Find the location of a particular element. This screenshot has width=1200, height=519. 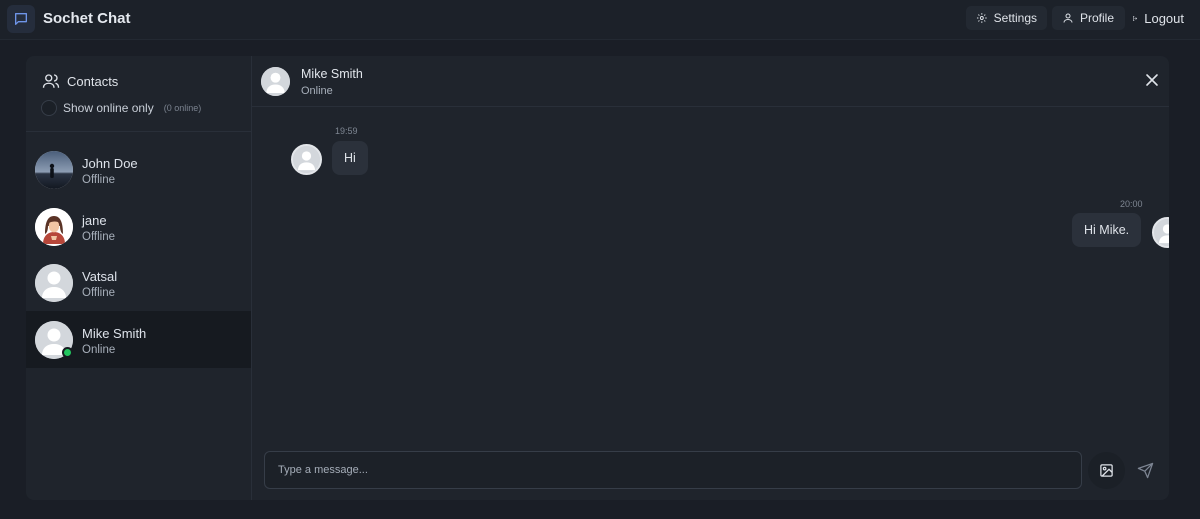

profile-button: Profile is located at coordinates (1088, 18).